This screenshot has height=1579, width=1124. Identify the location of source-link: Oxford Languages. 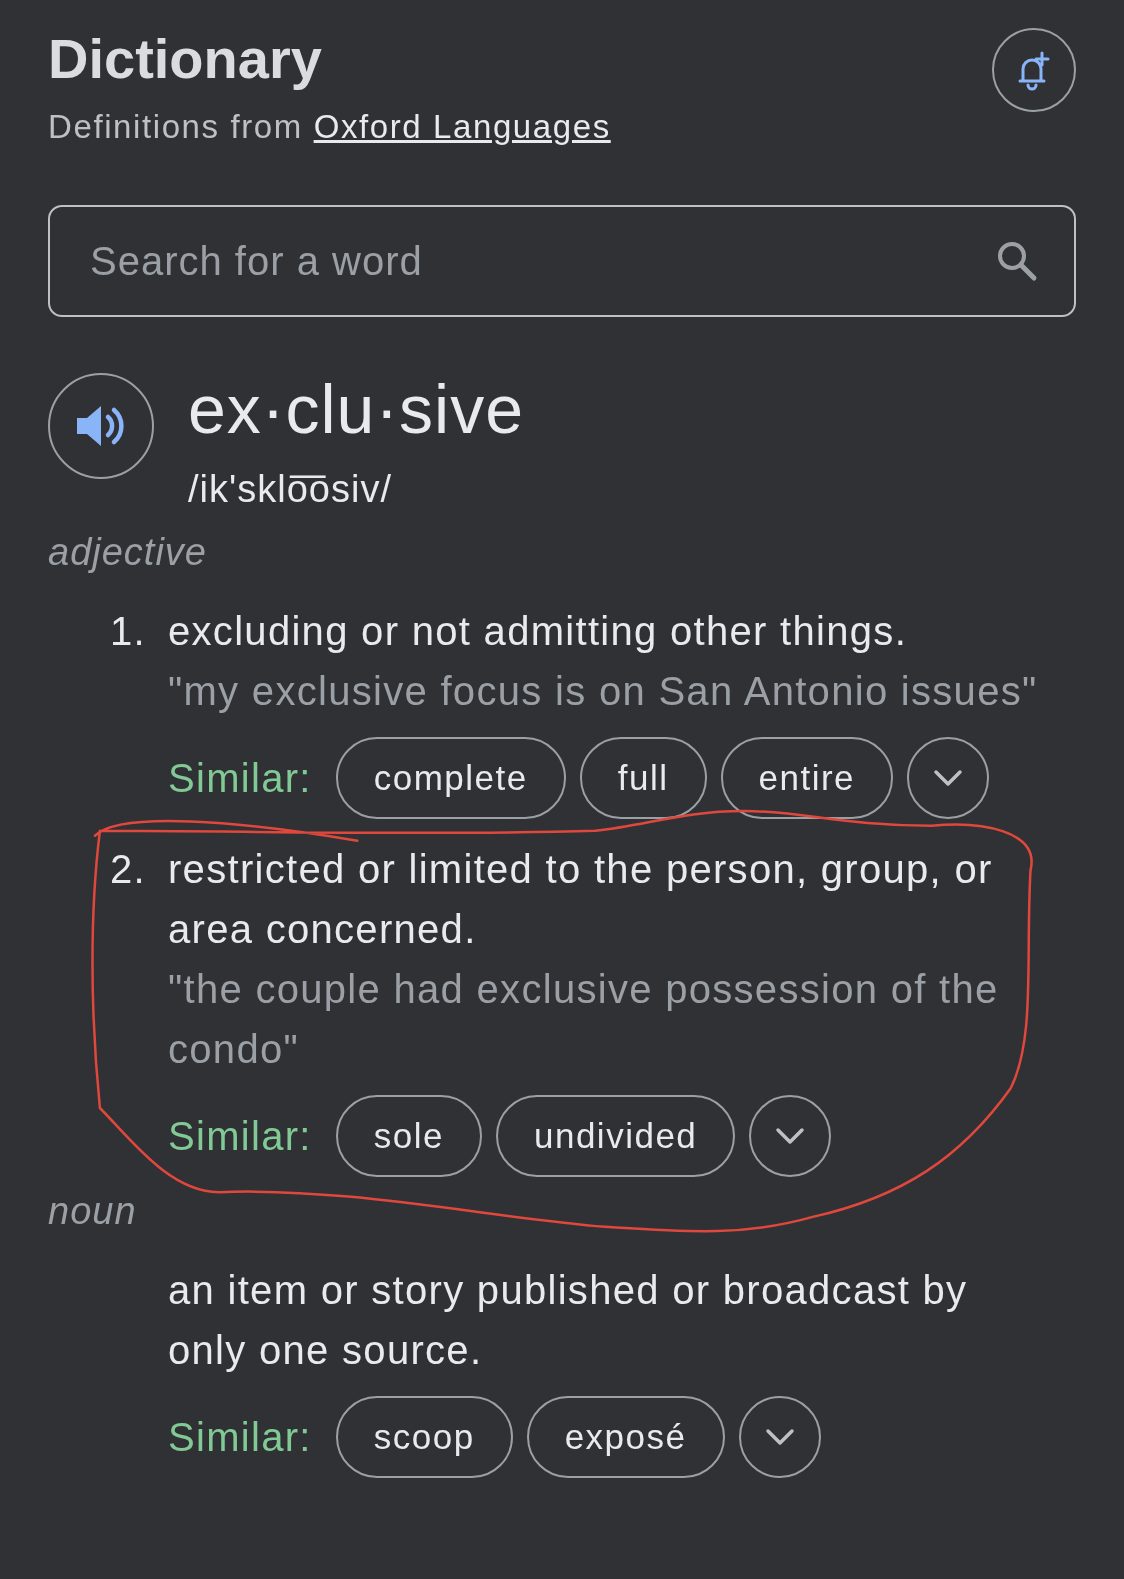
(462, 126).